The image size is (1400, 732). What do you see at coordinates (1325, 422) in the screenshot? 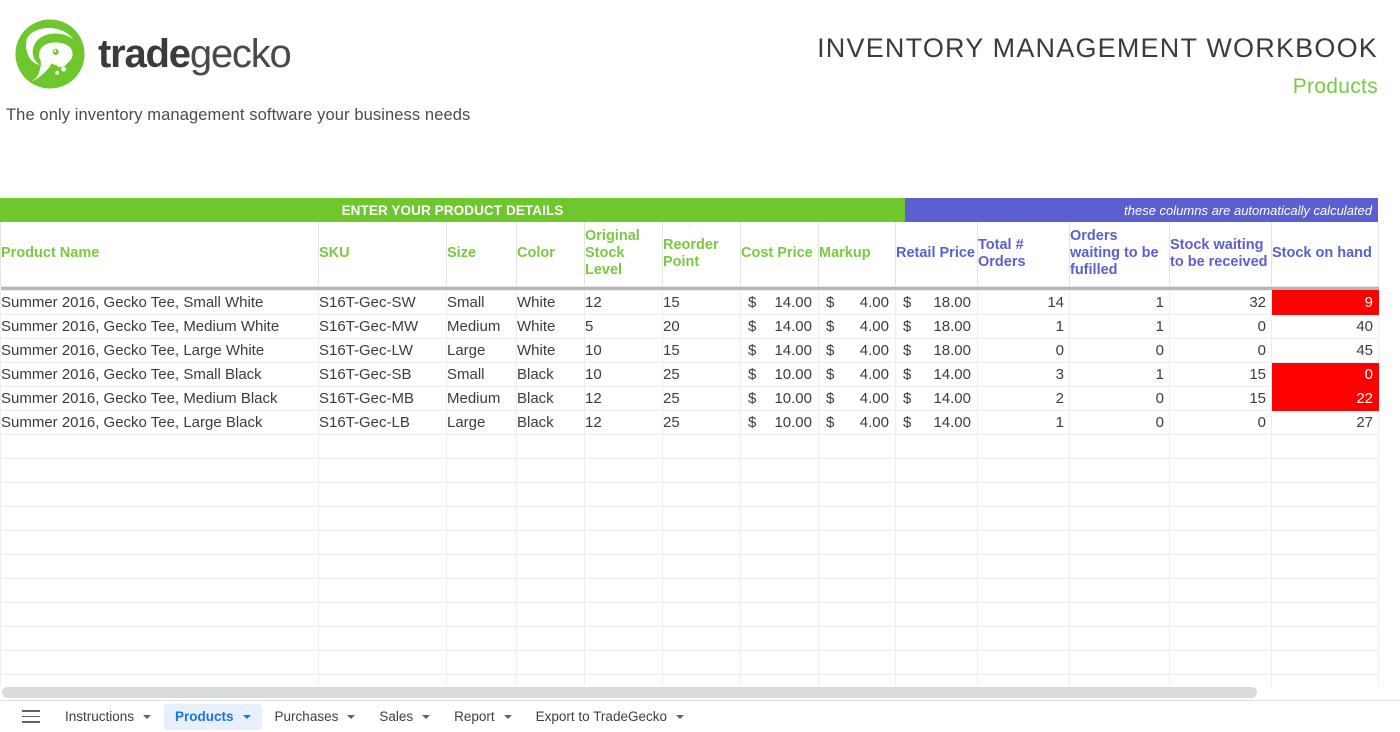
I see `cell-stock-on-hand: 27` at bounding box center [1325, 422].